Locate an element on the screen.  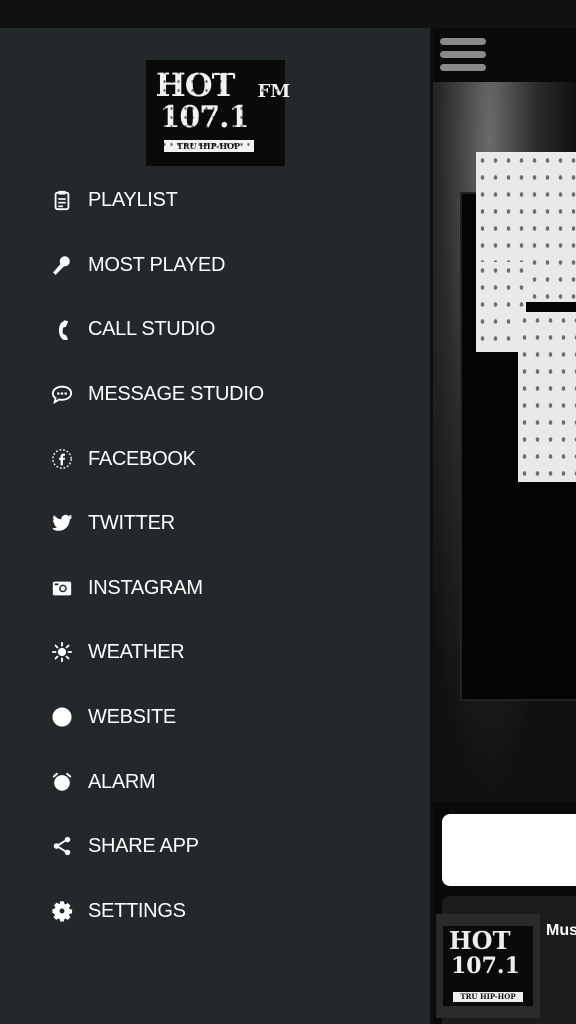
menu-label: SETTINGS is located at coordinates (137, 910).